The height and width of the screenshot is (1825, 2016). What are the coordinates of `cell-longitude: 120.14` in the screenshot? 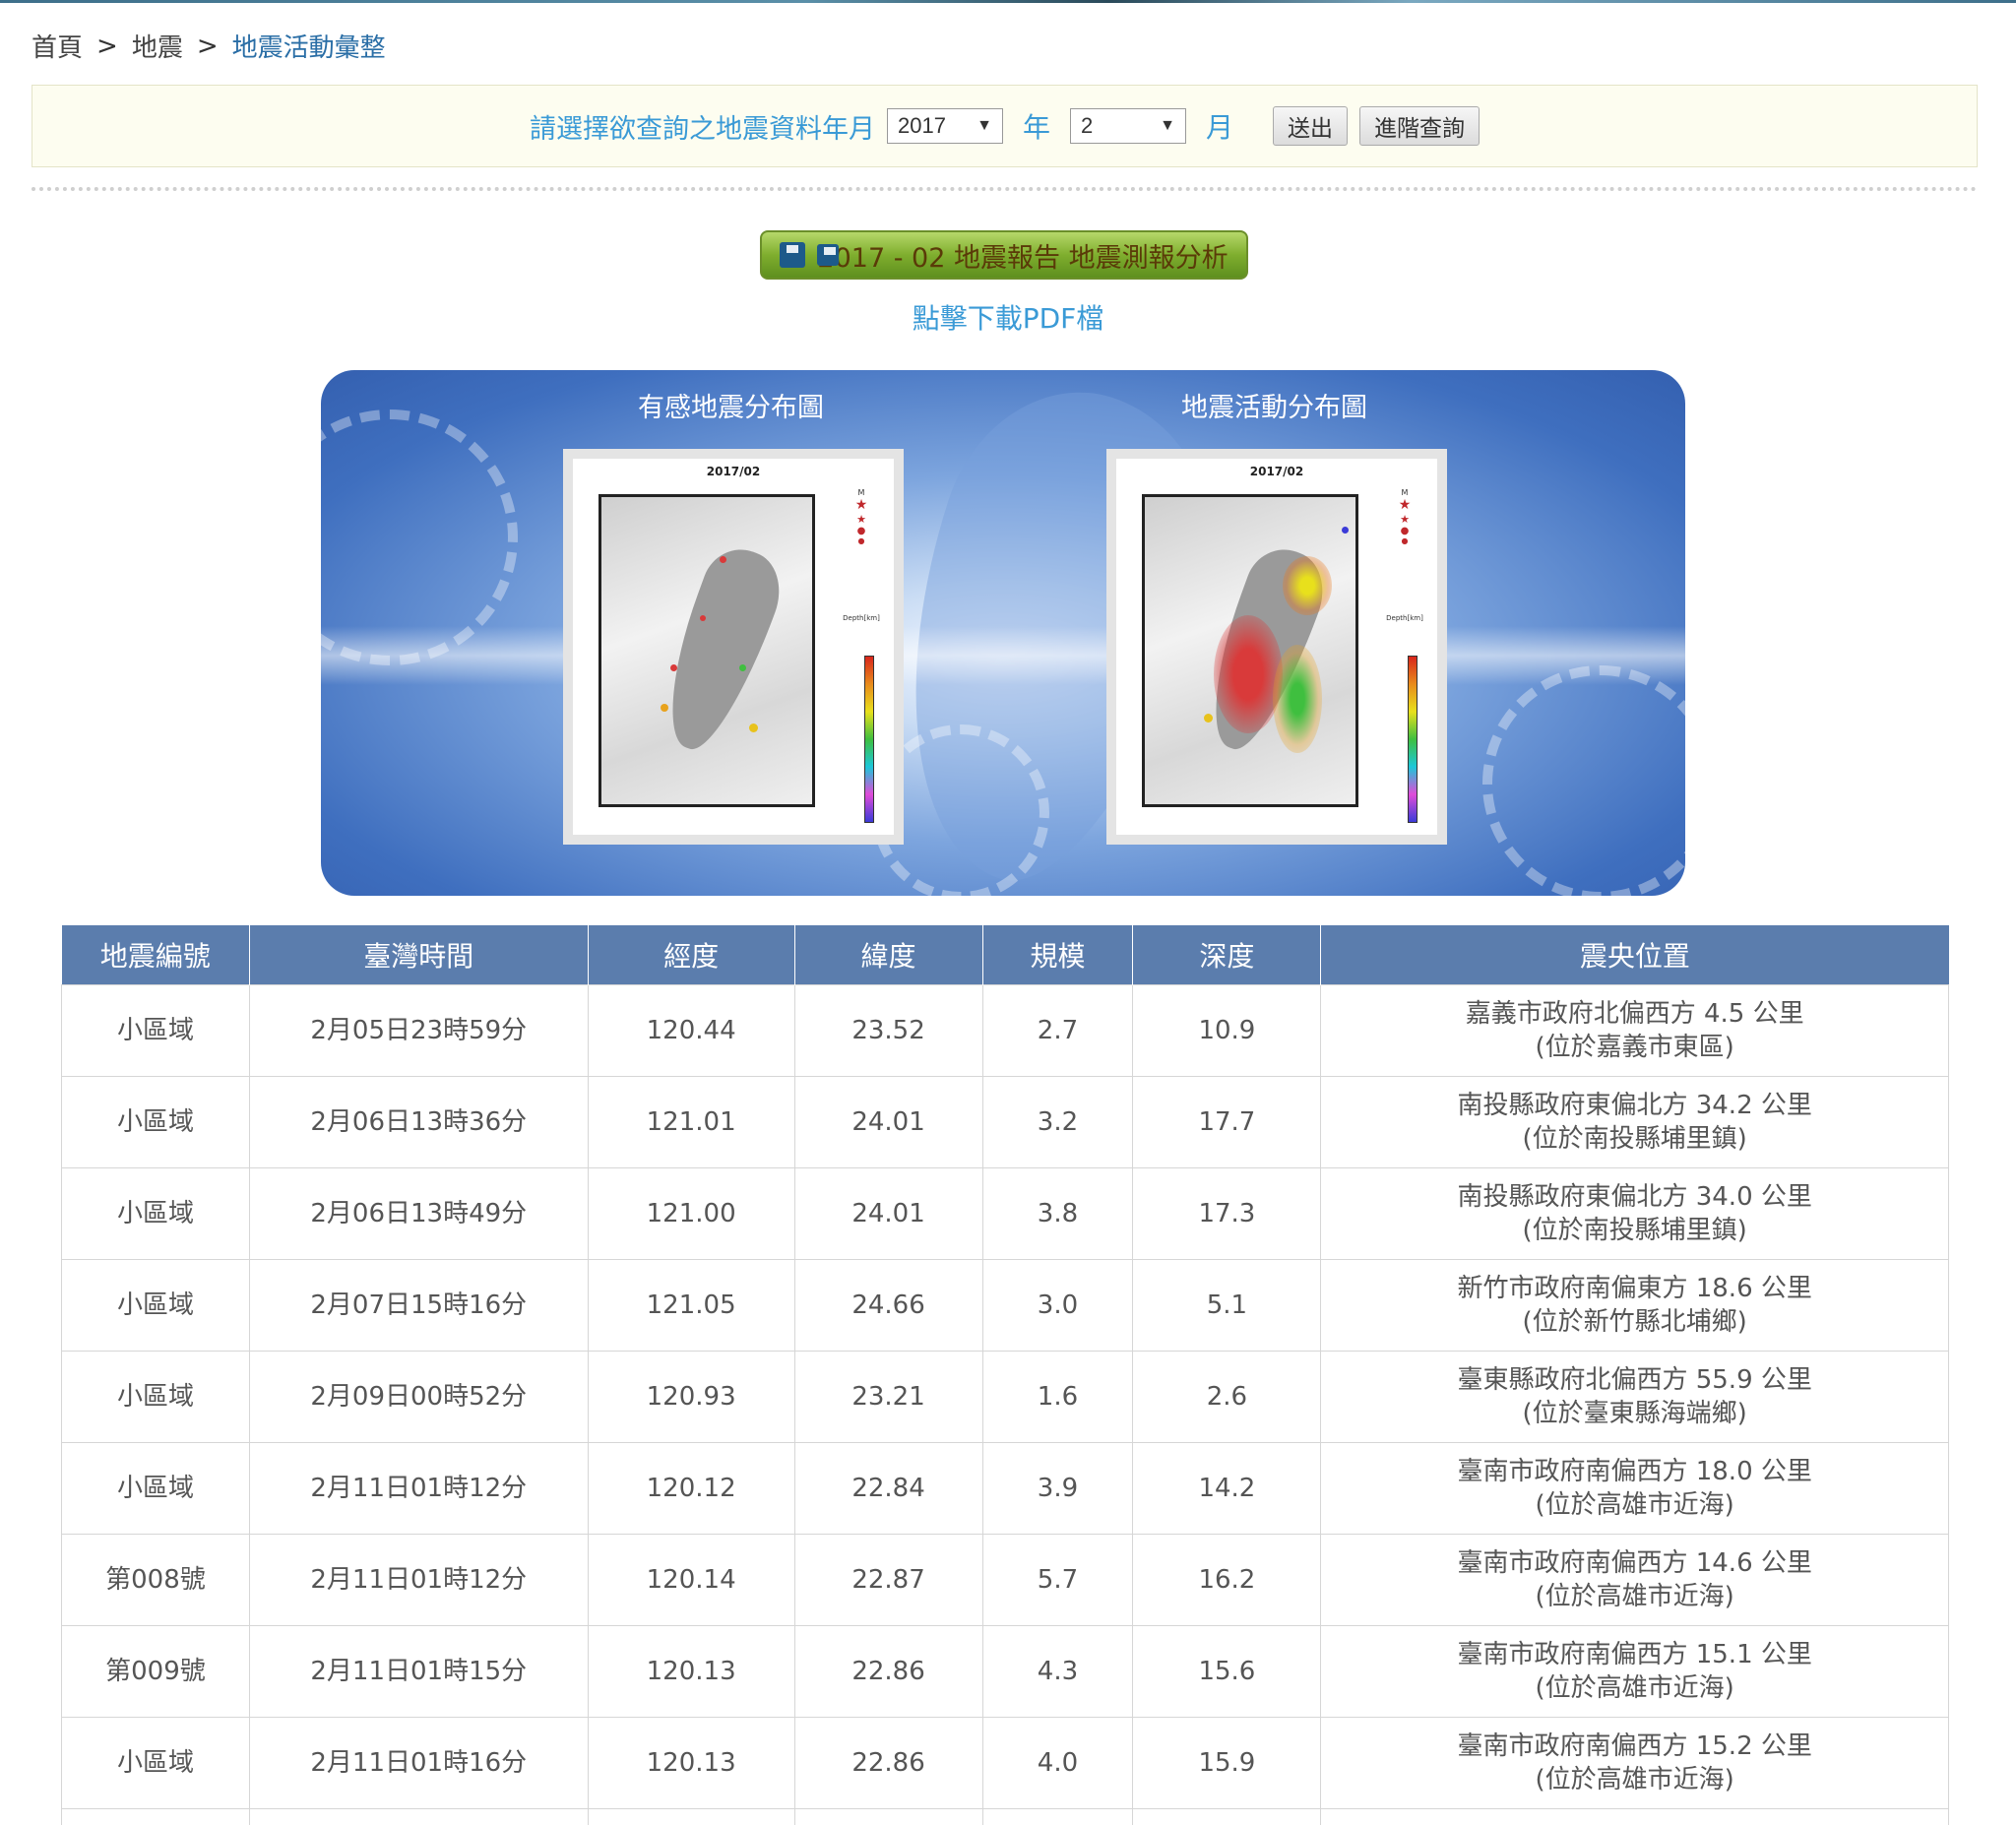 It's located at (691, 1580).